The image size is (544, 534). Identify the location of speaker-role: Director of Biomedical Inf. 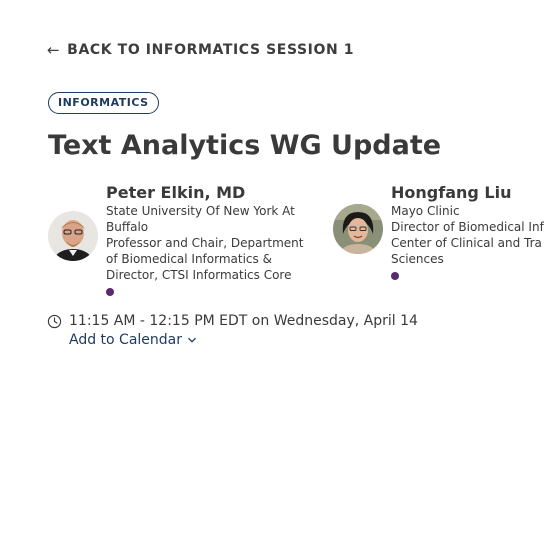
(467, 227).